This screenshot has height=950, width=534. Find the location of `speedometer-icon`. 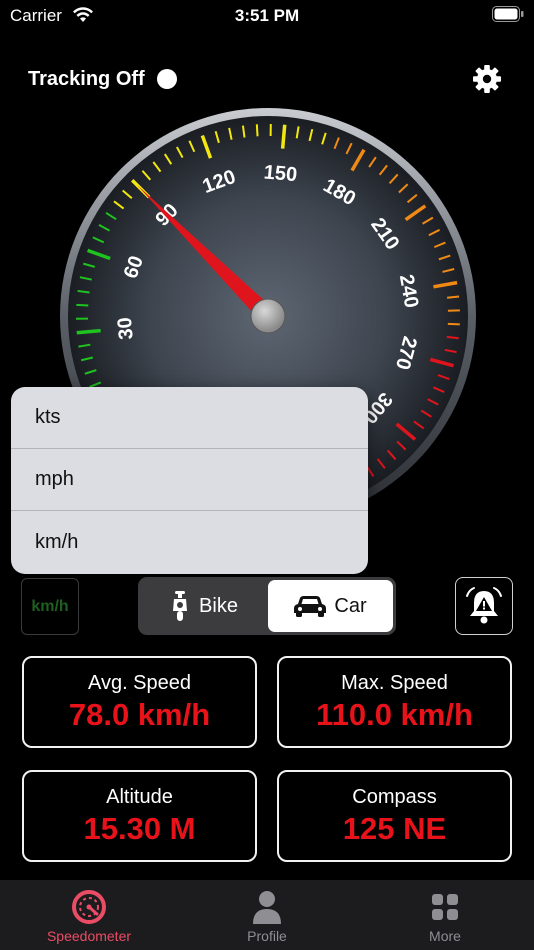

speedometer-icon is located at coordinates (89, 907).